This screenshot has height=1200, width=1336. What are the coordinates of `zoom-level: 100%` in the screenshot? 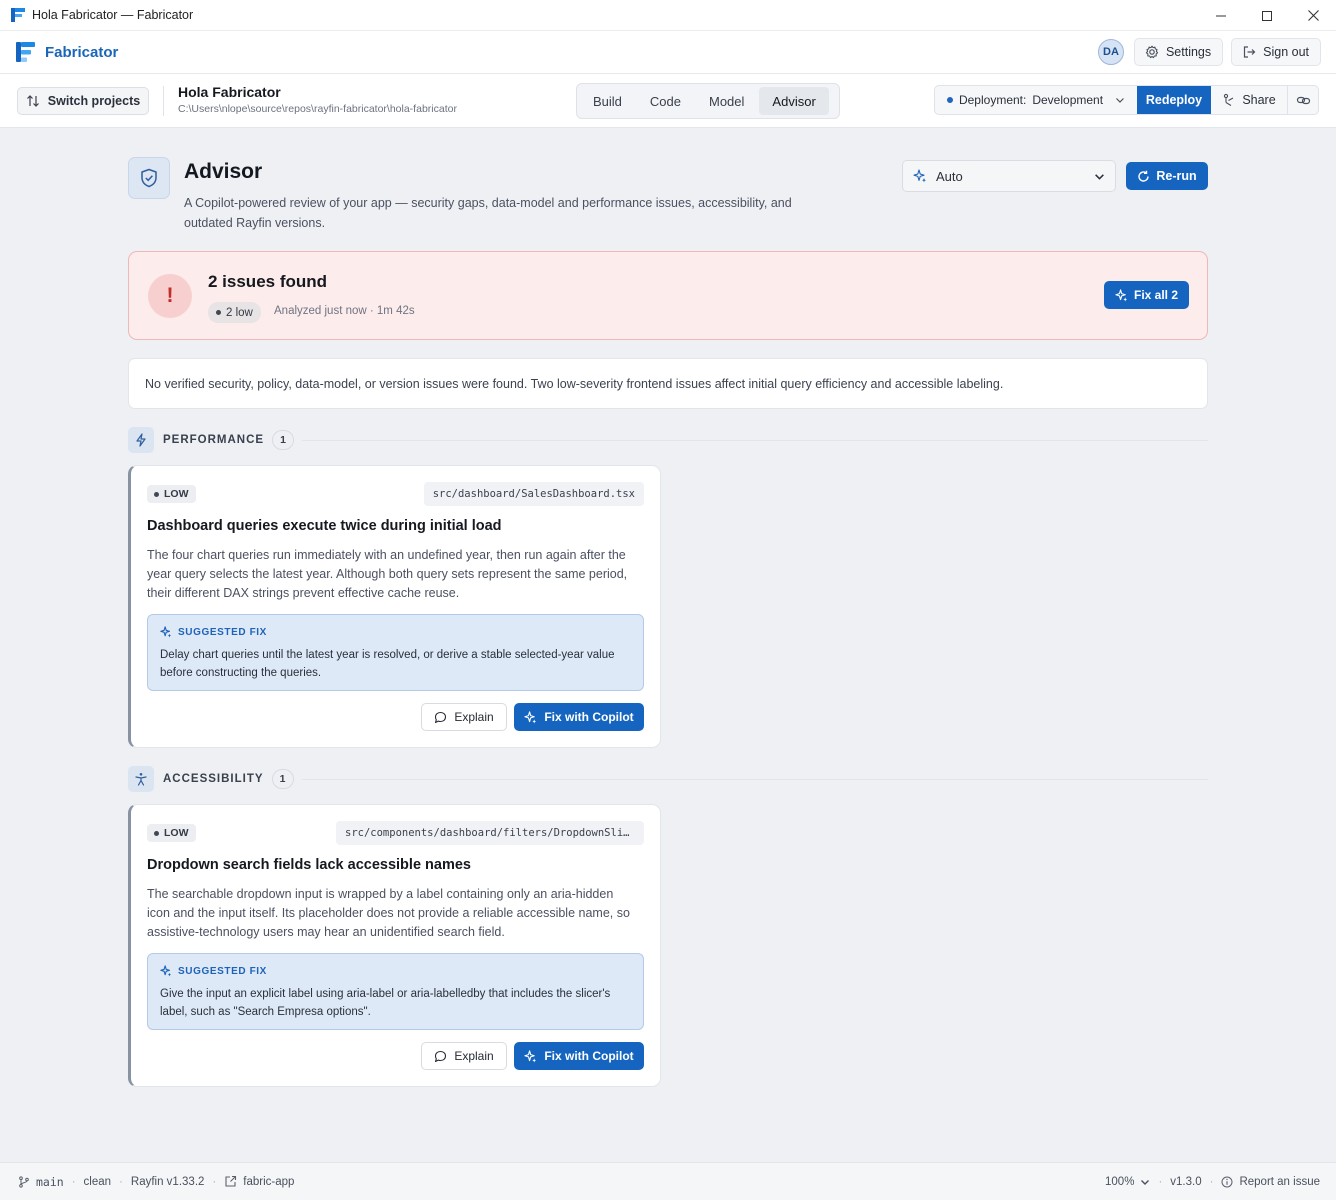 It's located at (1119, 1182).